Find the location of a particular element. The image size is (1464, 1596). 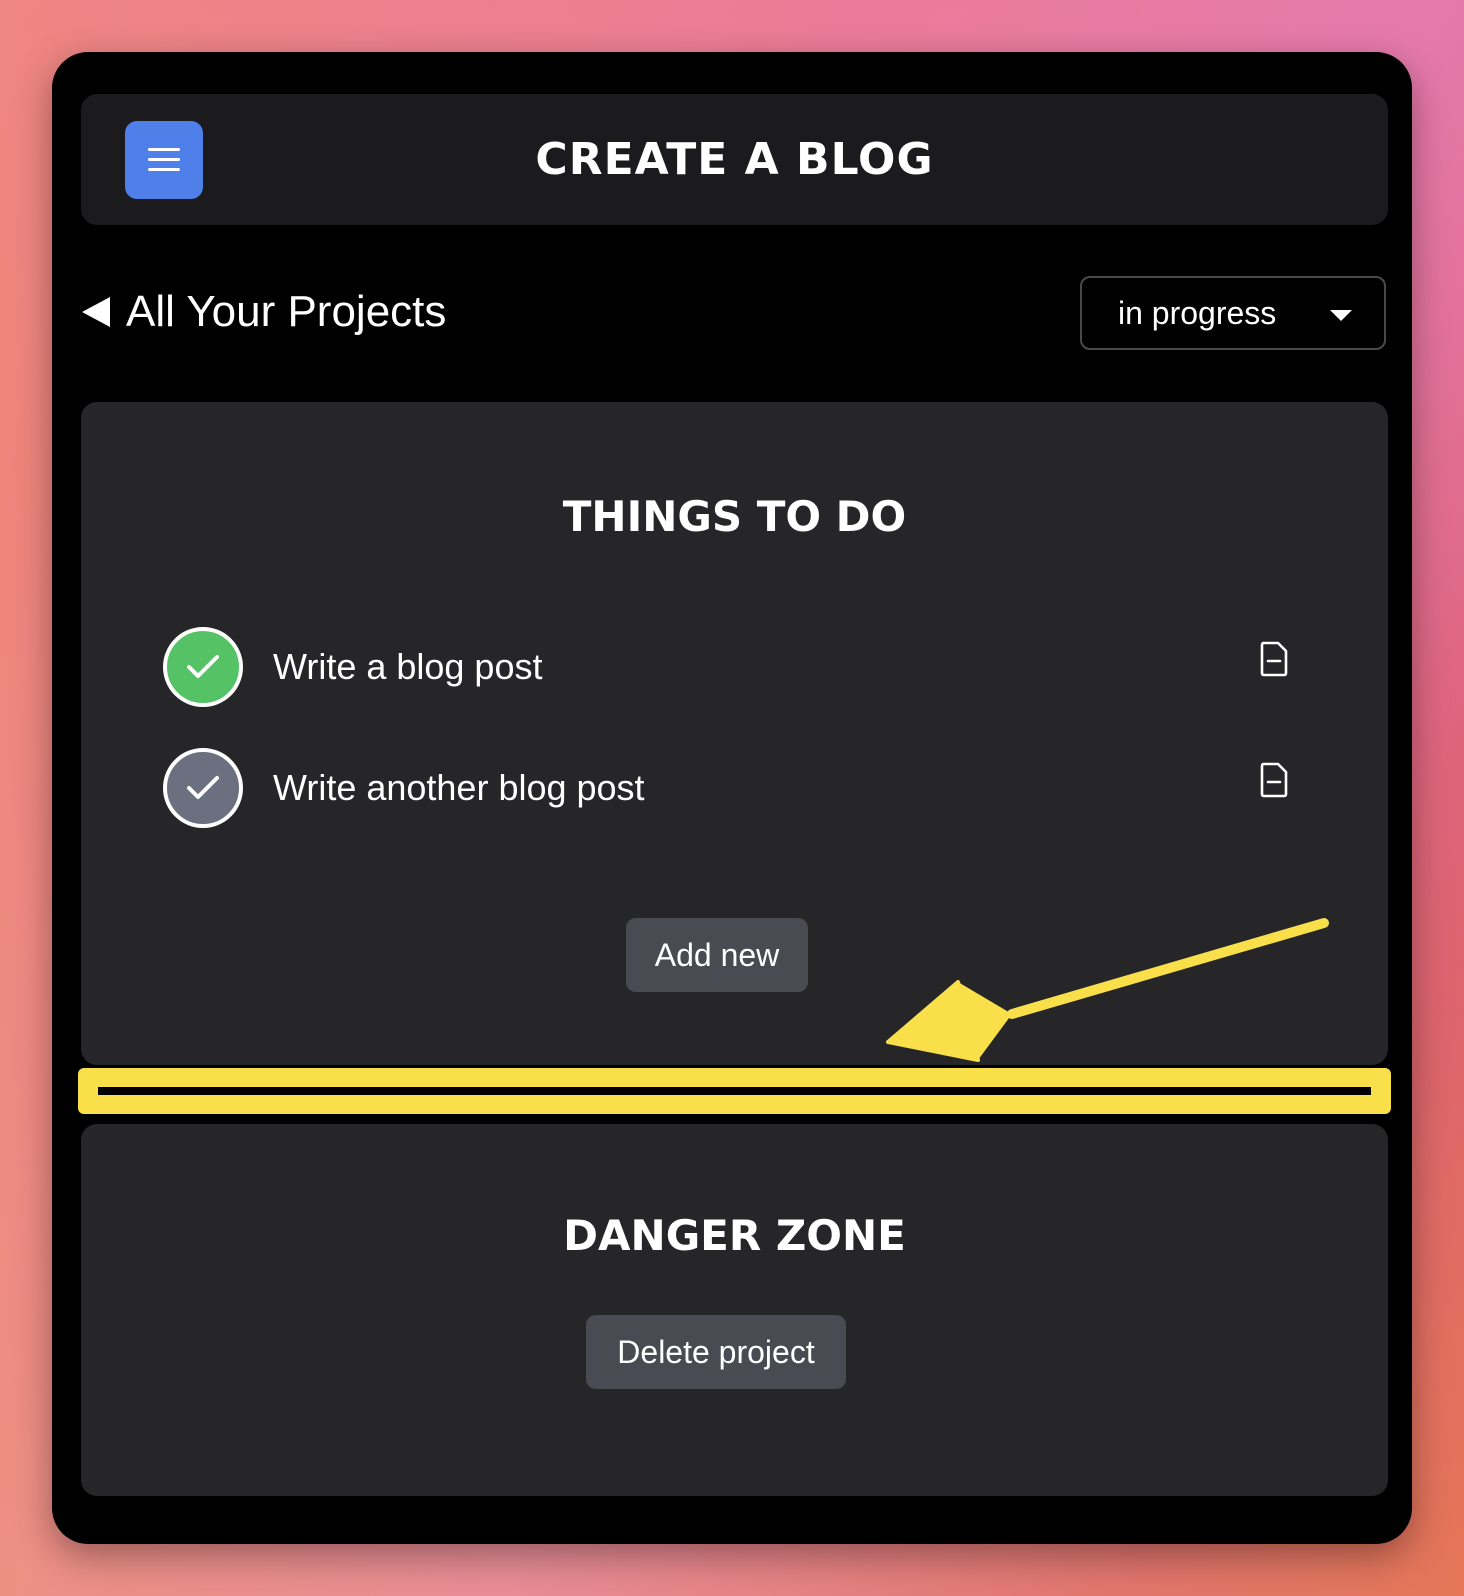

page-title: CREATE A BLOG is located at coordinates (734, 159).